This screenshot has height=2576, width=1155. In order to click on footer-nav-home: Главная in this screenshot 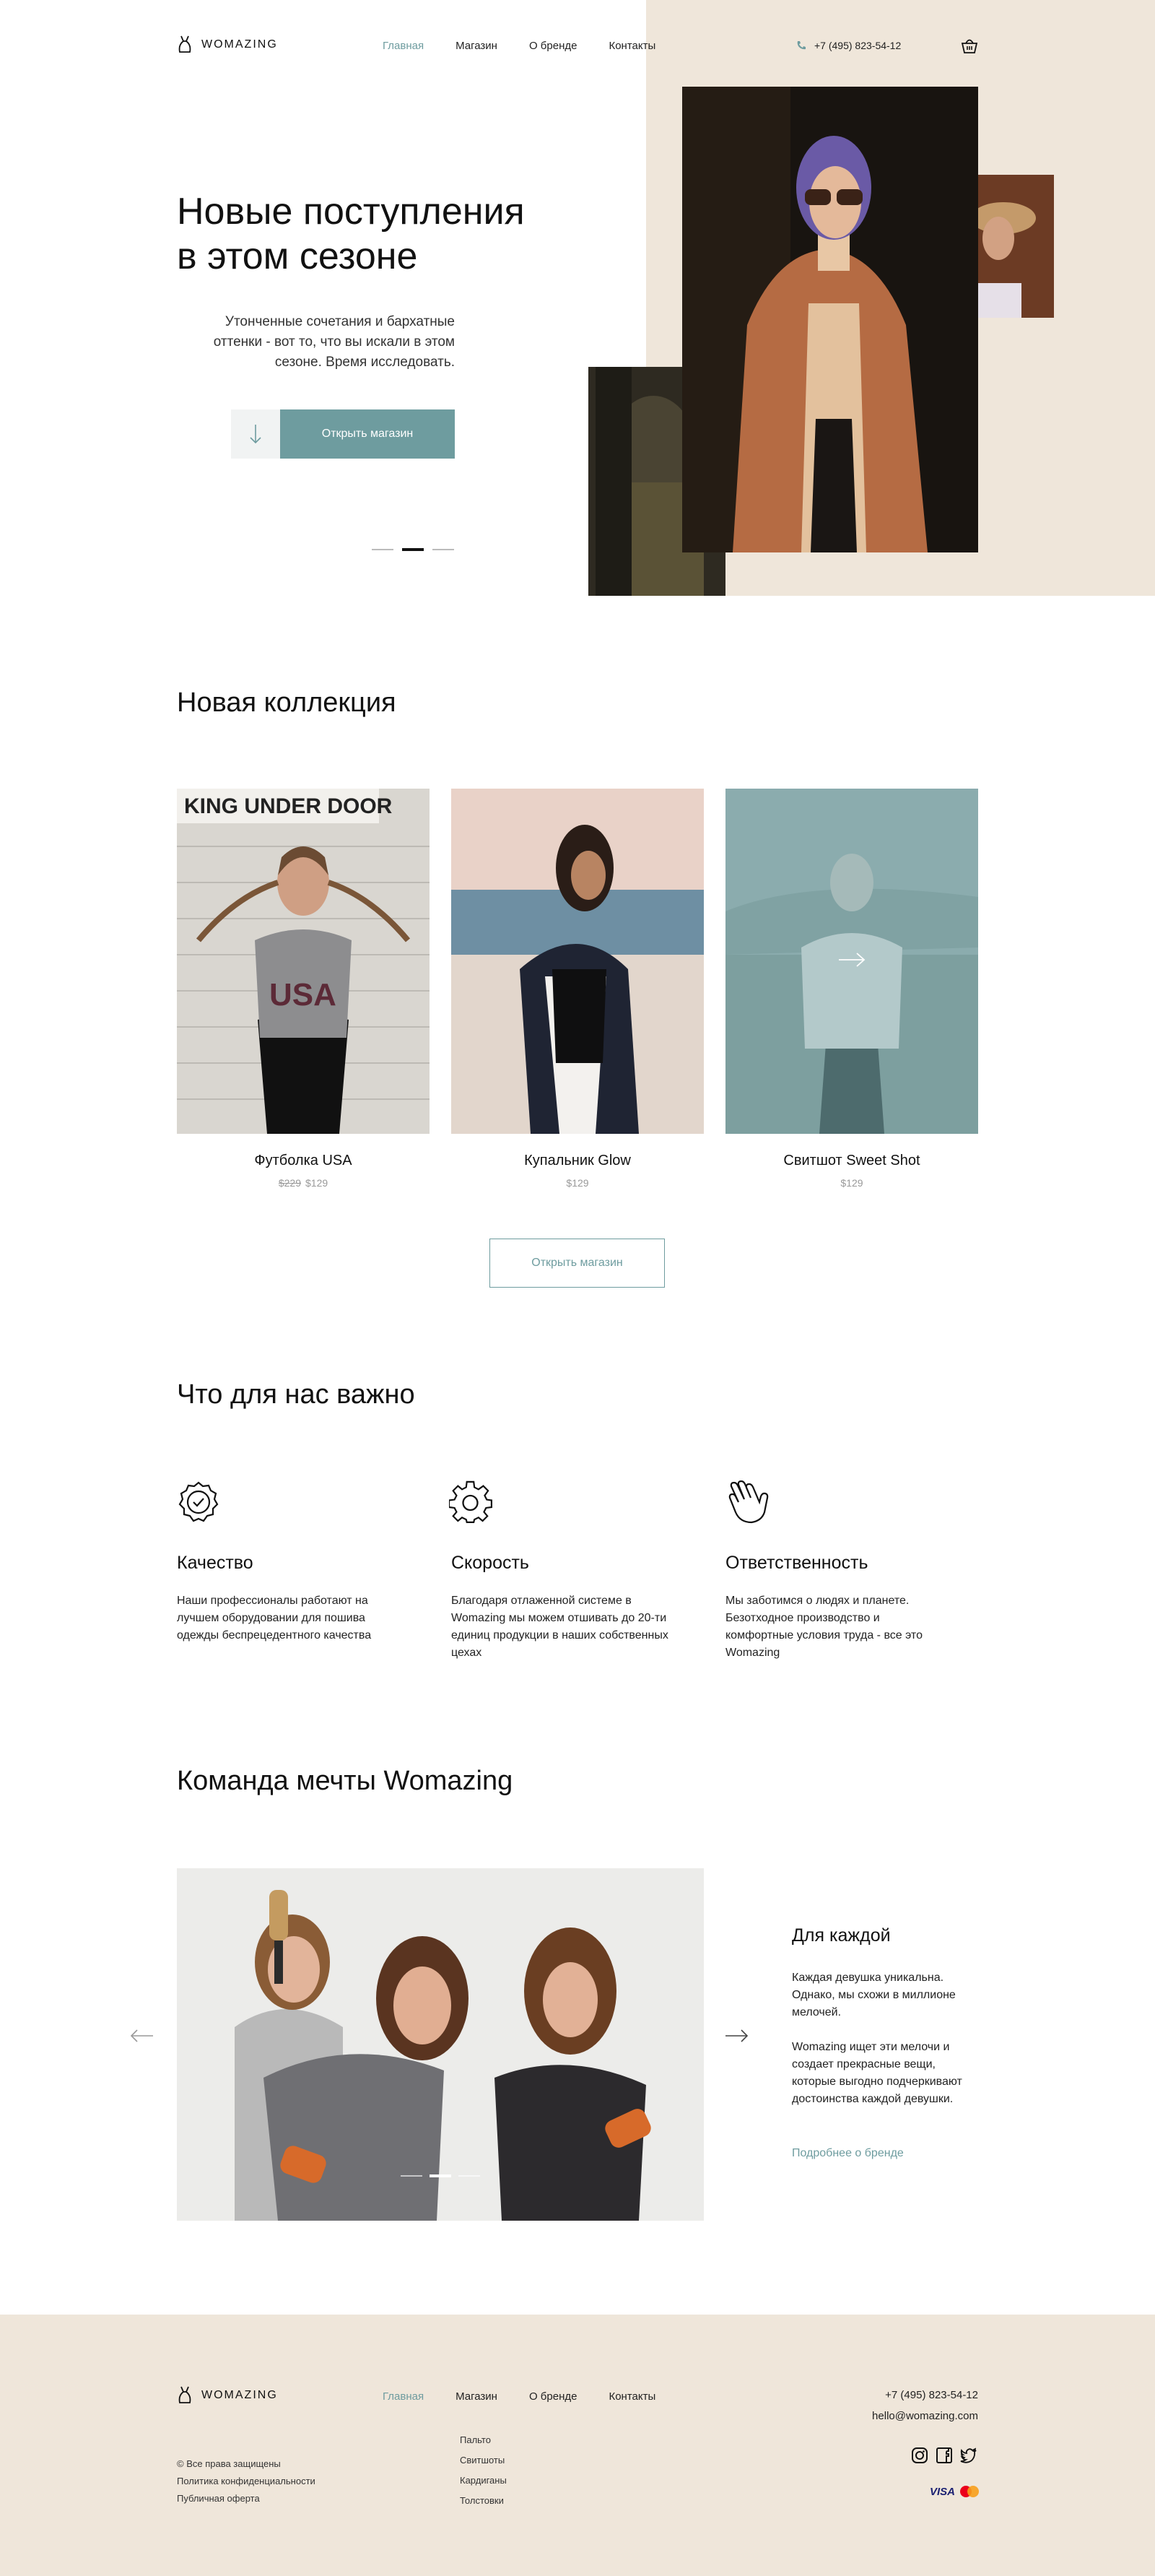, I will do `click(404, 2396)`.